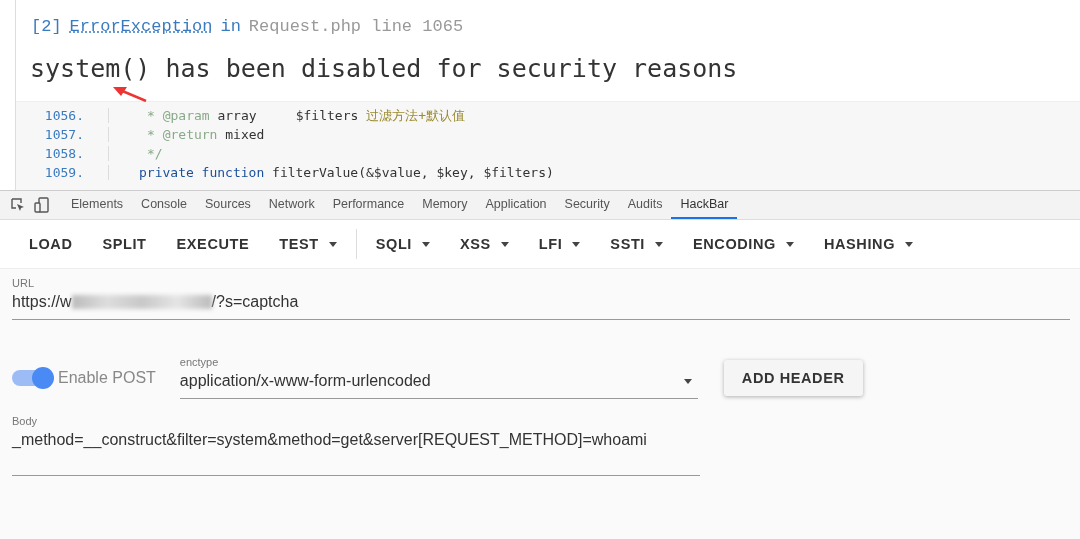 The image size is (1080, 539). What do you see at coordinates (645, 205) in the screenshot?
I see `devtools-tab: Audits` at bounding box center [645, 205].